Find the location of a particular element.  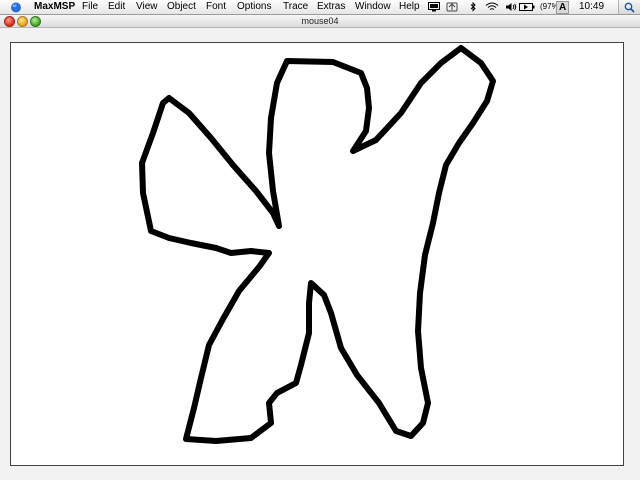

menu-object: Object is located at coordinates (181, 7).